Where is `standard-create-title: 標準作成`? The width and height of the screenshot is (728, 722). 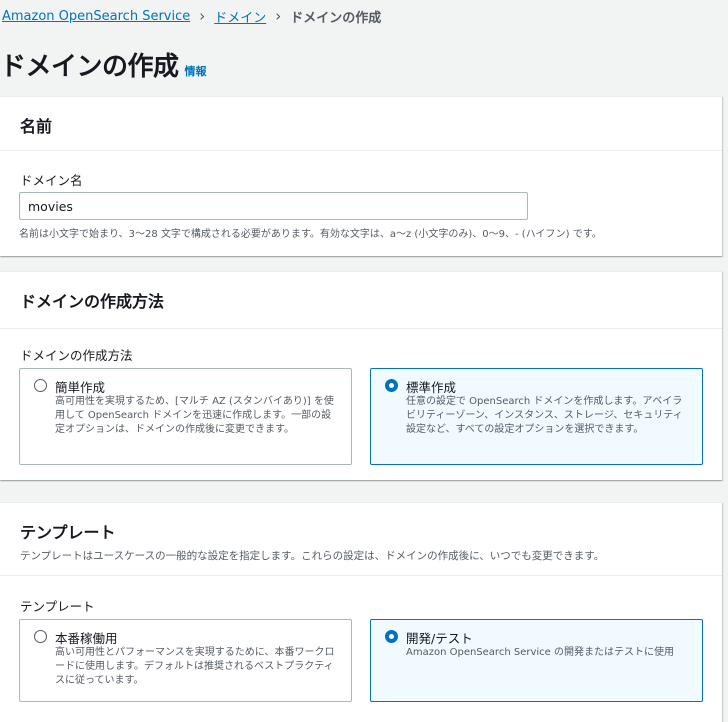 standard-create-title: 標準作成 is located at coordinates (431, 387).